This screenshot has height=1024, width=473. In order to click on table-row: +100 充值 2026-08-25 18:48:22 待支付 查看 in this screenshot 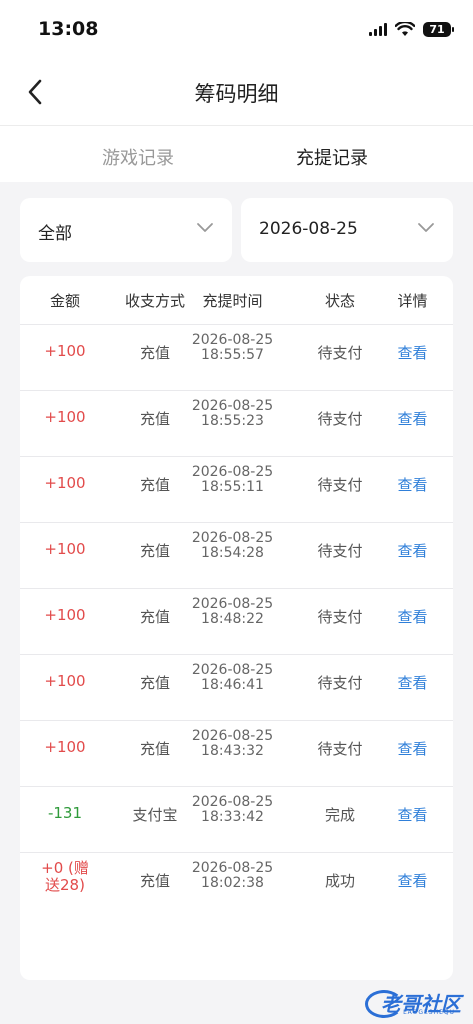, I will do `click(236, 621)`.